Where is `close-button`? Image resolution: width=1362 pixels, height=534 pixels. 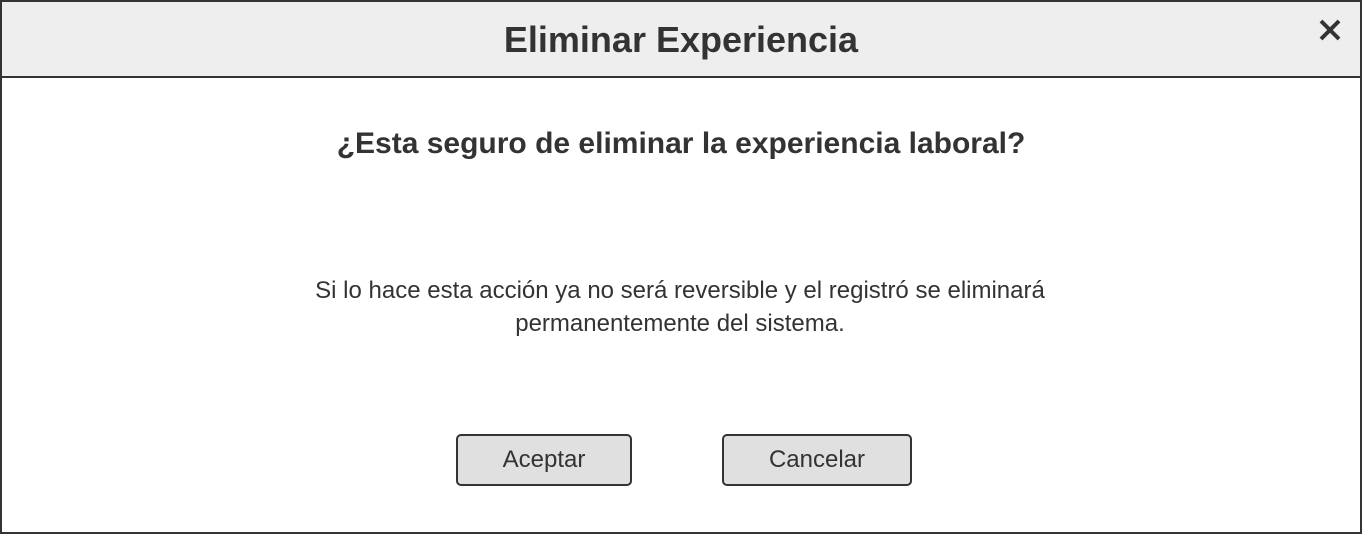 close-button is located at coordinates (1330, 30).